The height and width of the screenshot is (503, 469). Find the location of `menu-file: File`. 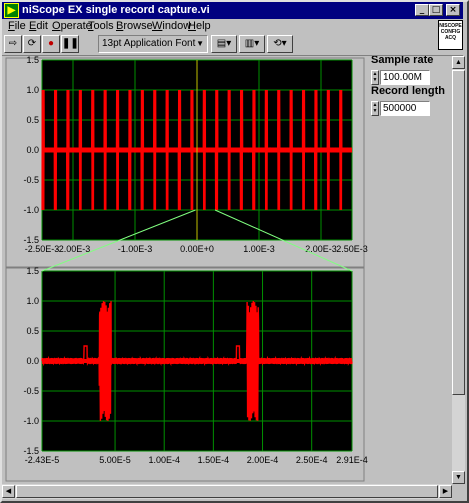

menu-file: File is located at coordinates (17, 26).